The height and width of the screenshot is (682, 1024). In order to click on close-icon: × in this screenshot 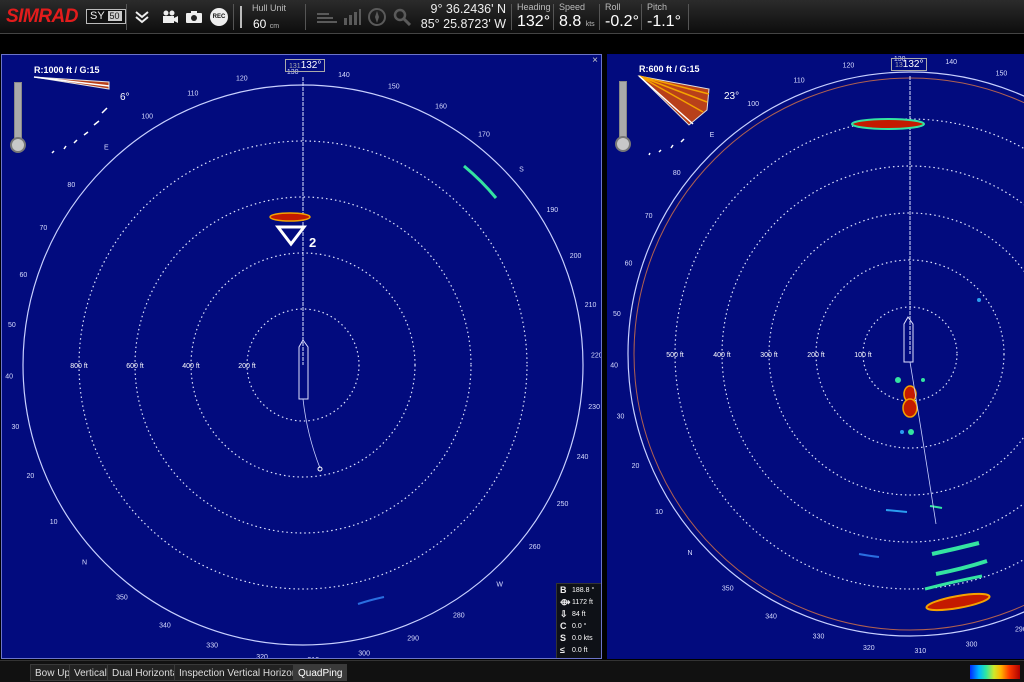, I will do `click(595, 60)`.